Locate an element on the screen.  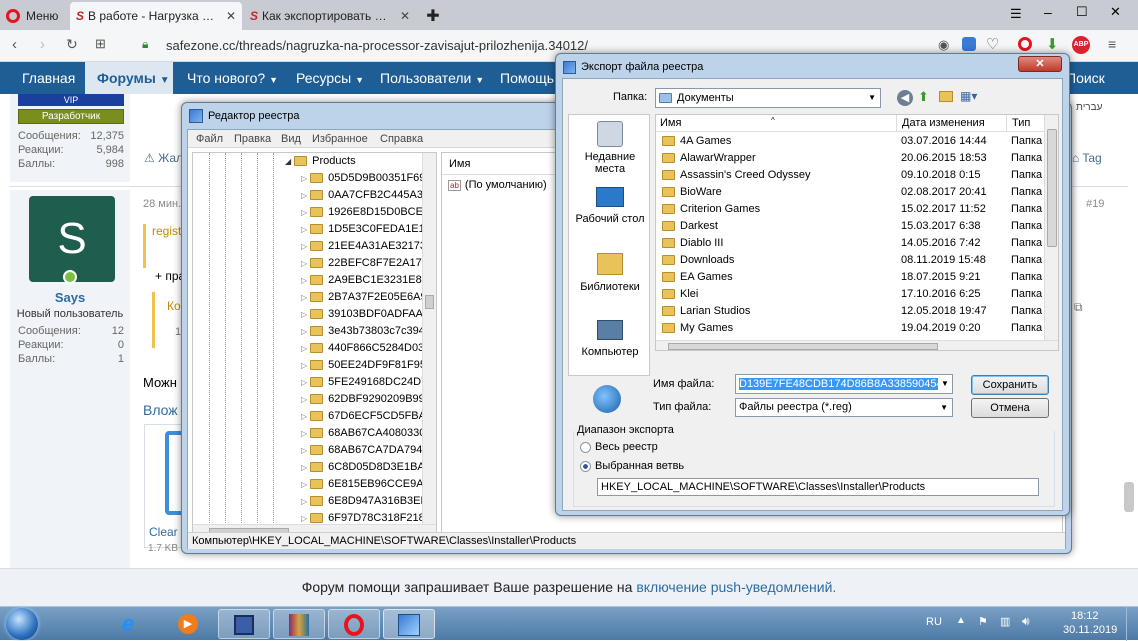
avatar: S is located at coordinates (72, 239).